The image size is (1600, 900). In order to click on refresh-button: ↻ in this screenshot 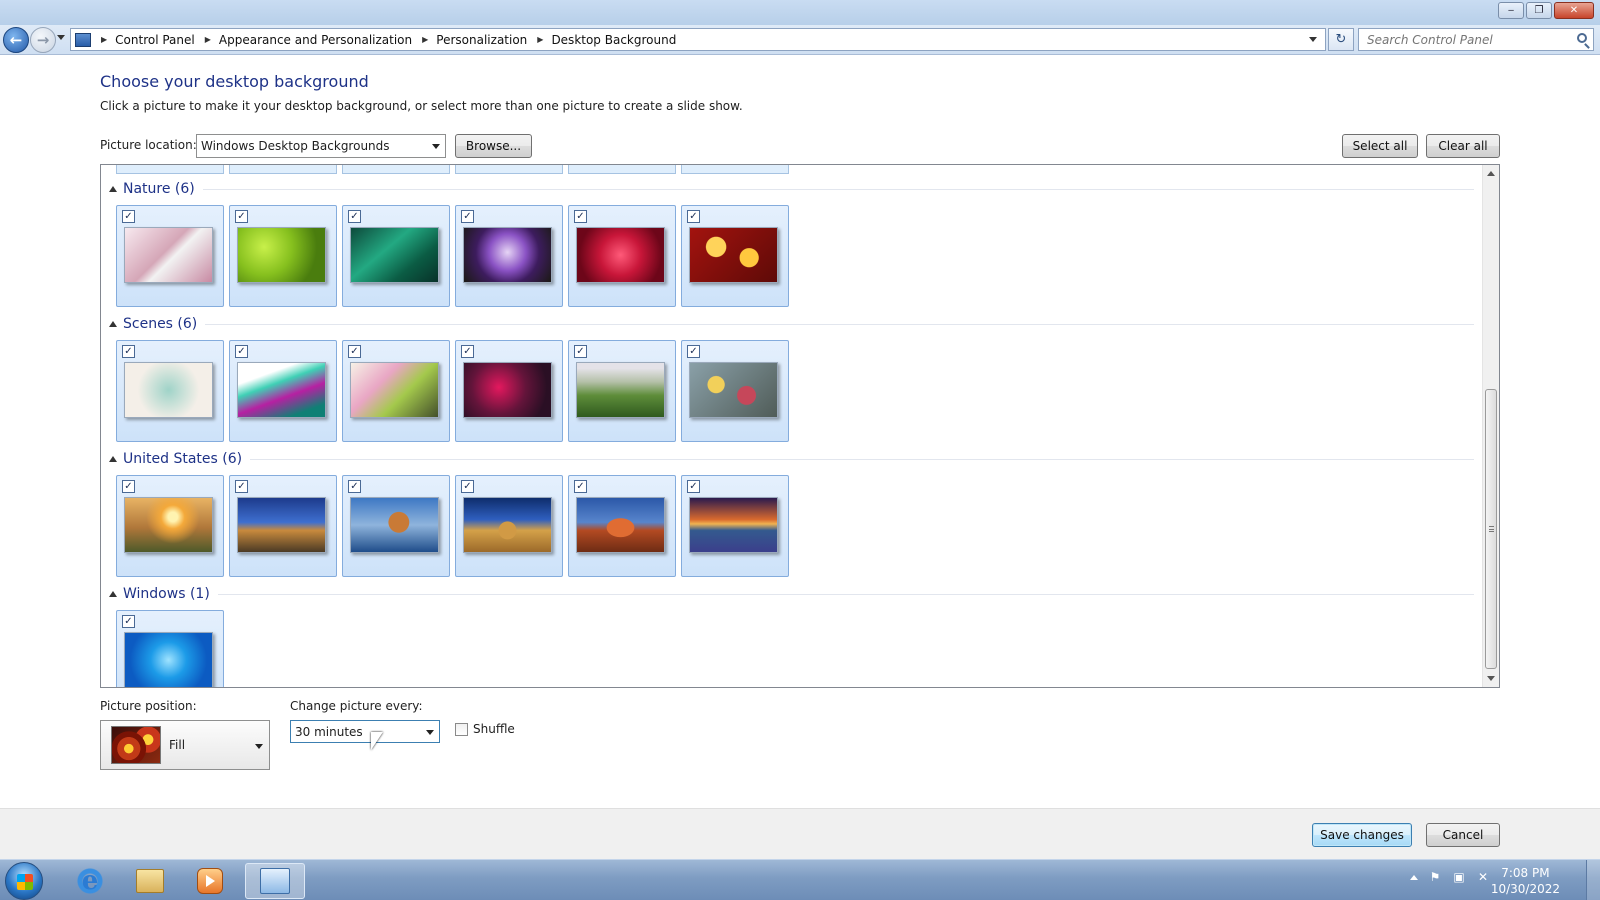, I will do `click(1341, 39)`.